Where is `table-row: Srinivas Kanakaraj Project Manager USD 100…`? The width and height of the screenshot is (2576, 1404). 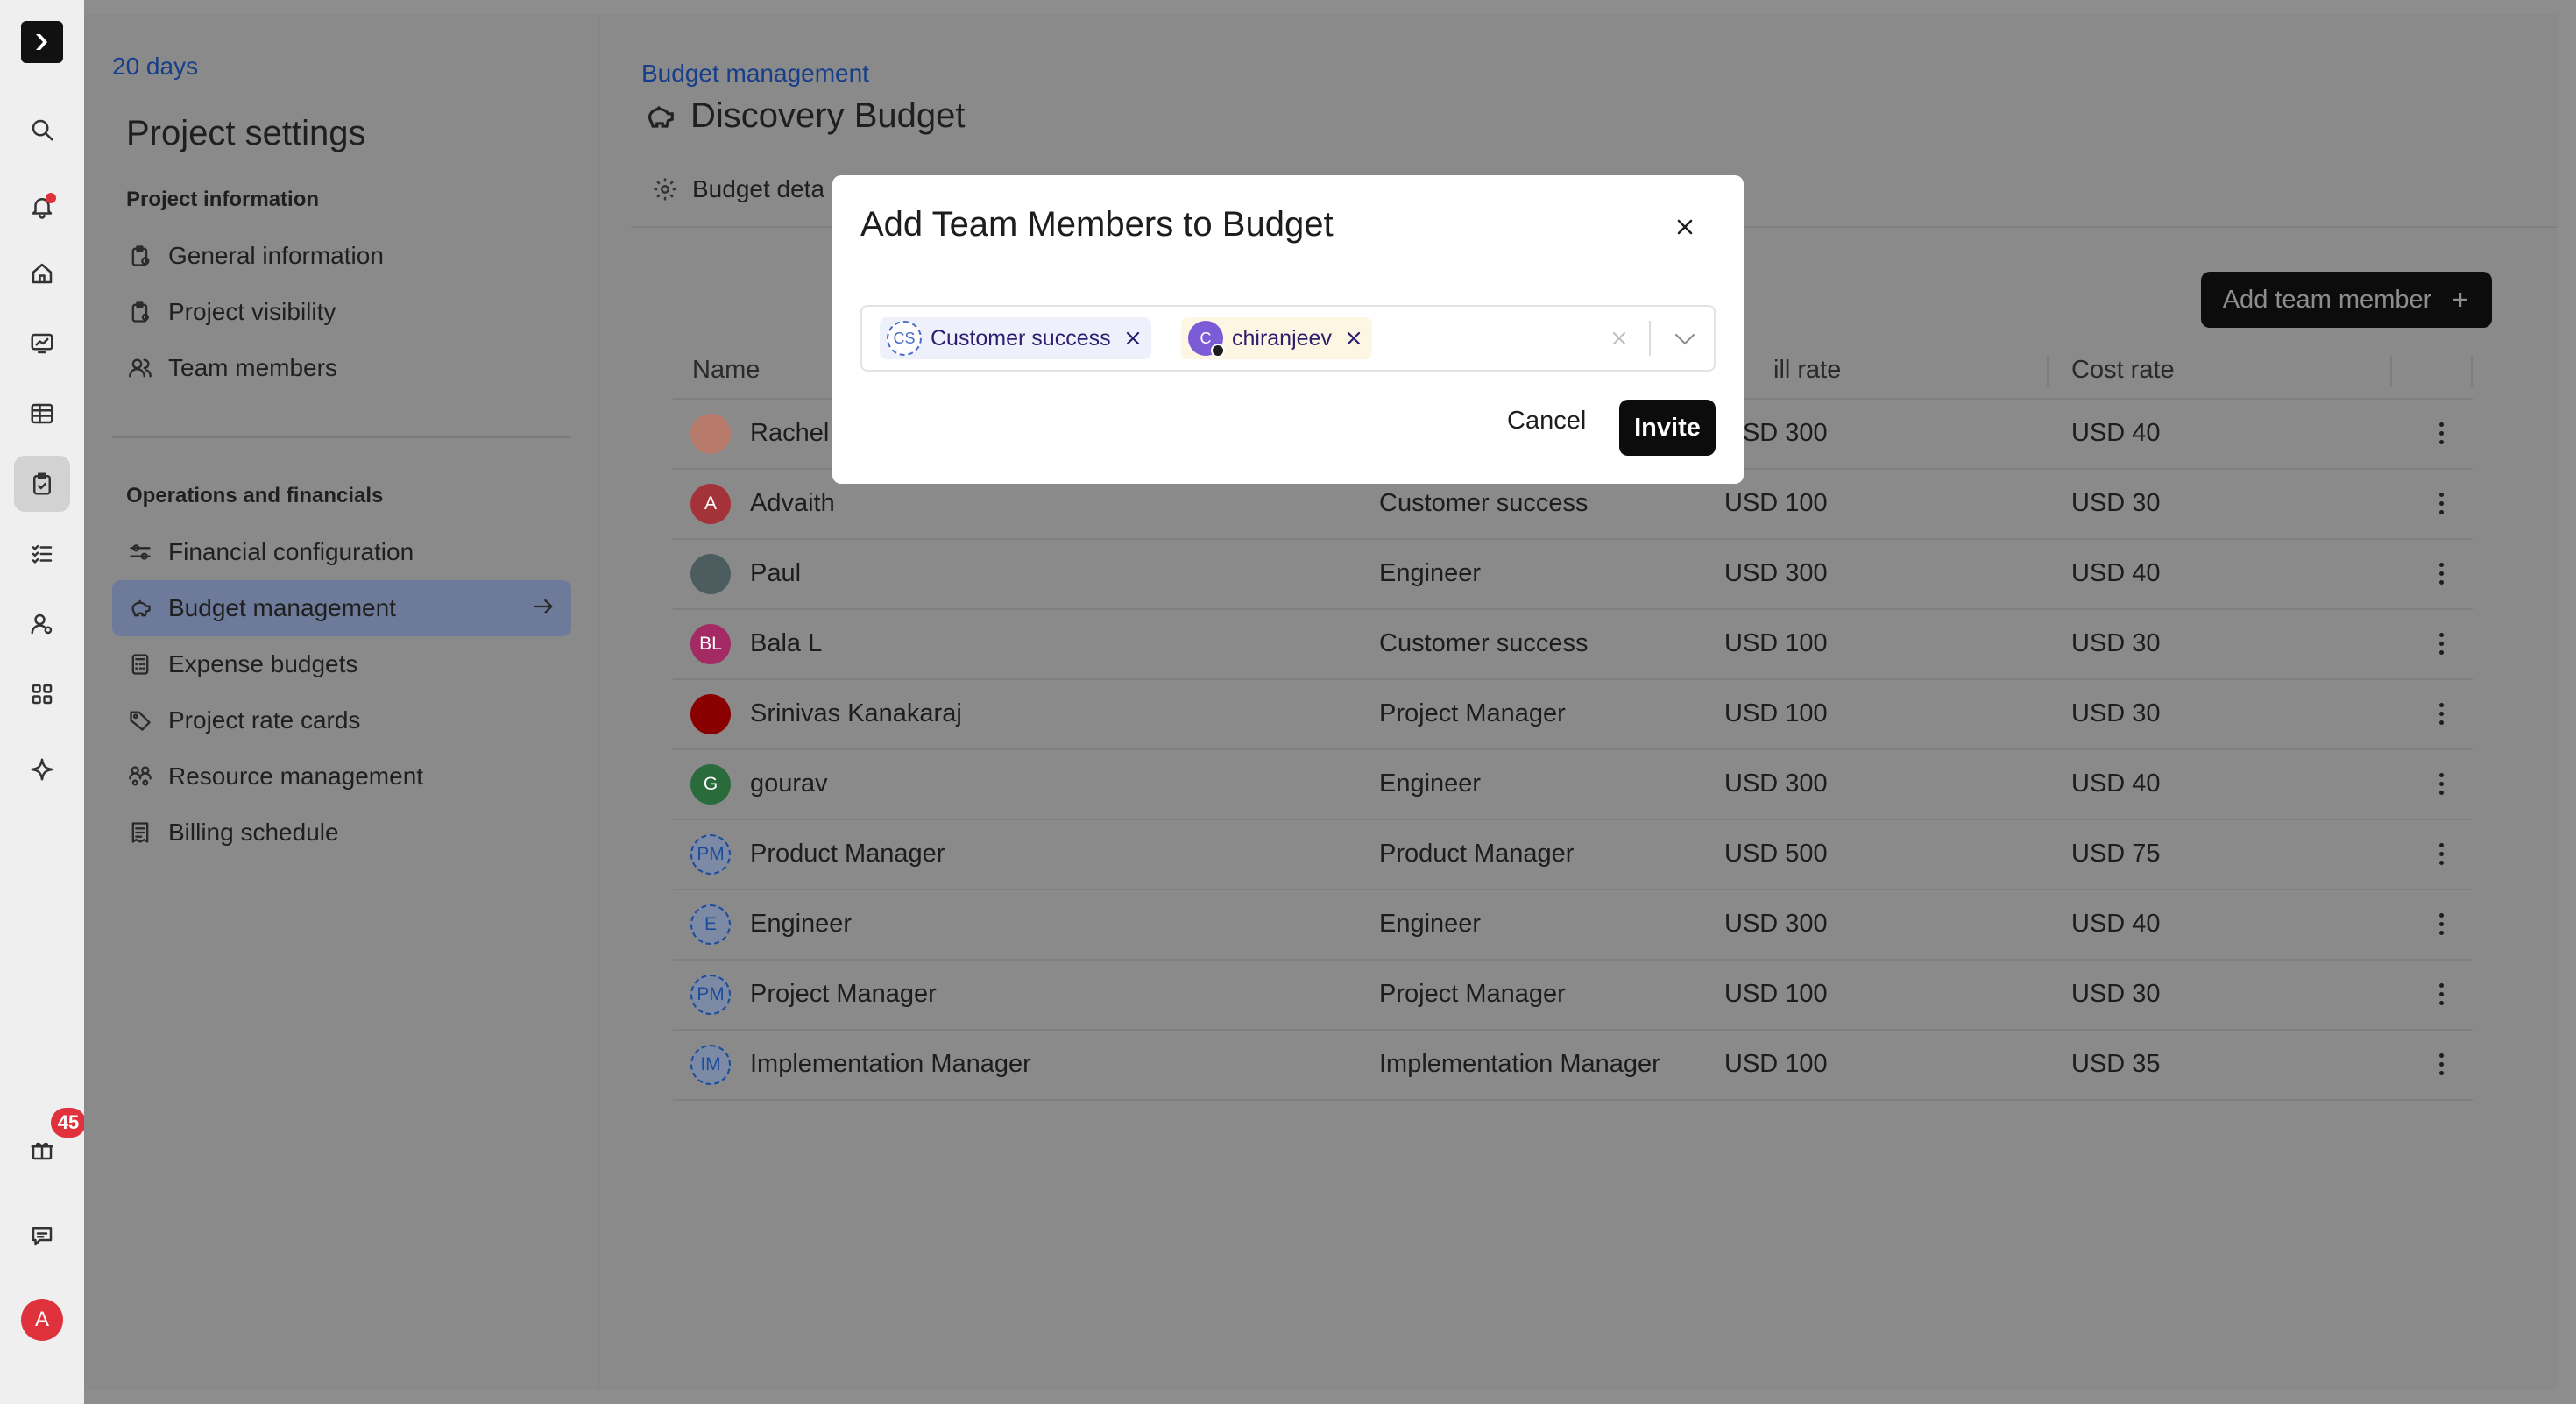
table-row: Srinivas Kanakaraj Project Manager USD 100… is located at coordinates (1573, 713).